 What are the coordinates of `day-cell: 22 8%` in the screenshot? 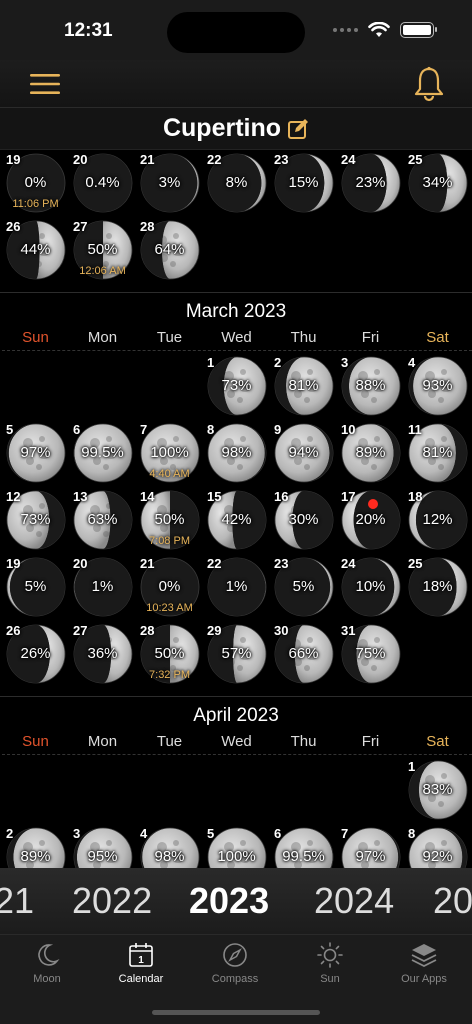 It's located at (236, 183).